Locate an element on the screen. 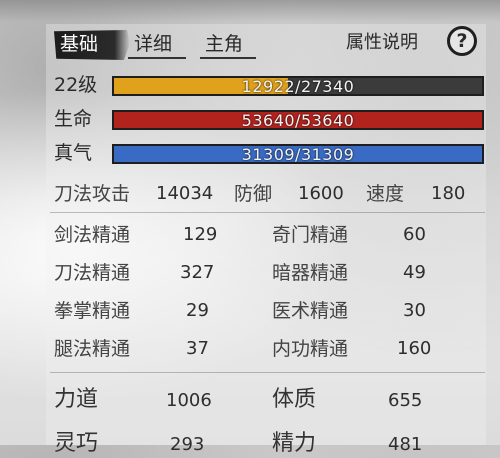 The height and width of the screenshot is (458, 500). experience-text: 12922/27340 is located at coordinates (298, 86).